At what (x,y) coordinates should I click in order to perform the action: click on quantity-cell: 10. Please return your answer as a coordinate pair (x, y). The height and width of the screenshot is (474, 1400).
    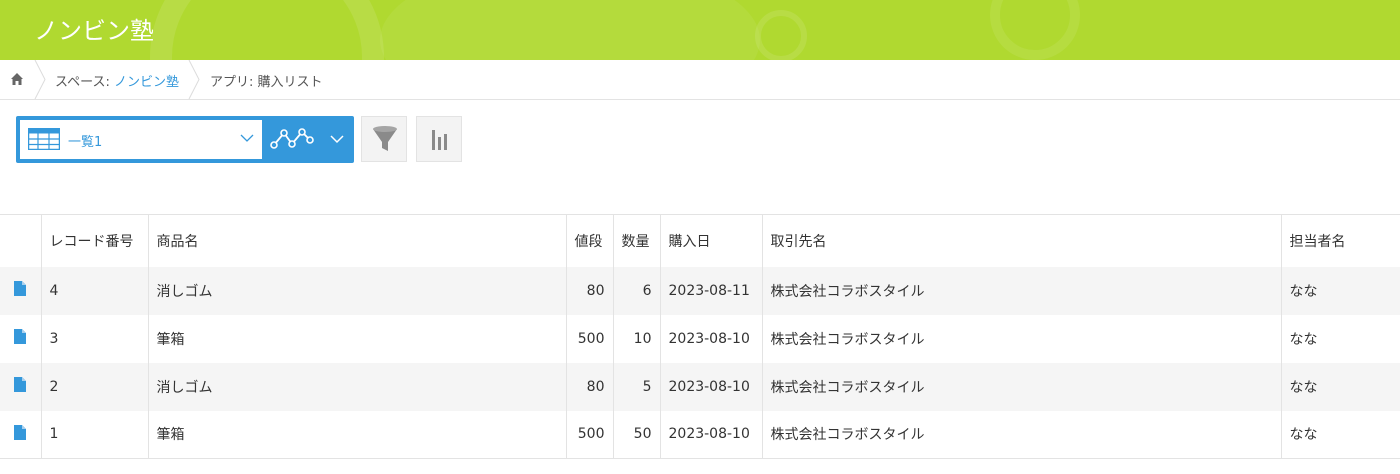
    Looking at the image, I should click on (636, 338).